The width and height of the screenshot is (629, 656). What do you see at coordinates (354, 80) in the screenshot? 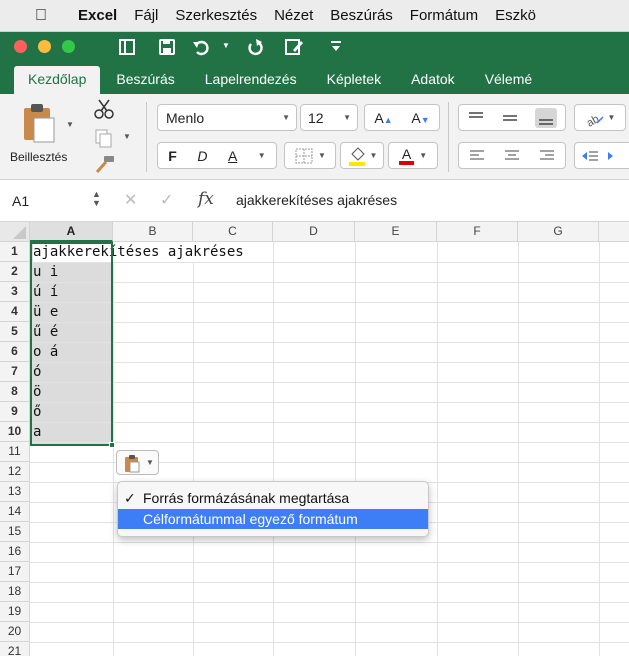
I see `tab-formulas: Képletek` at bounding box center [354, 80].